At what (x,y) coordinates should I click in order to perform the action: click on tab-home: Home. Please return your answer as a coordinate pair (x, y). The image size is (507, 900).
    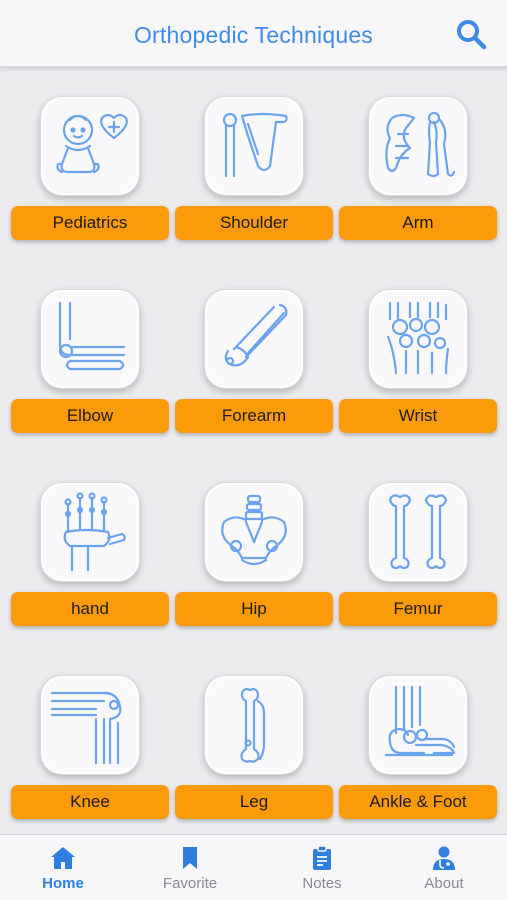
    Looking at the image, I should click on (63, 867).